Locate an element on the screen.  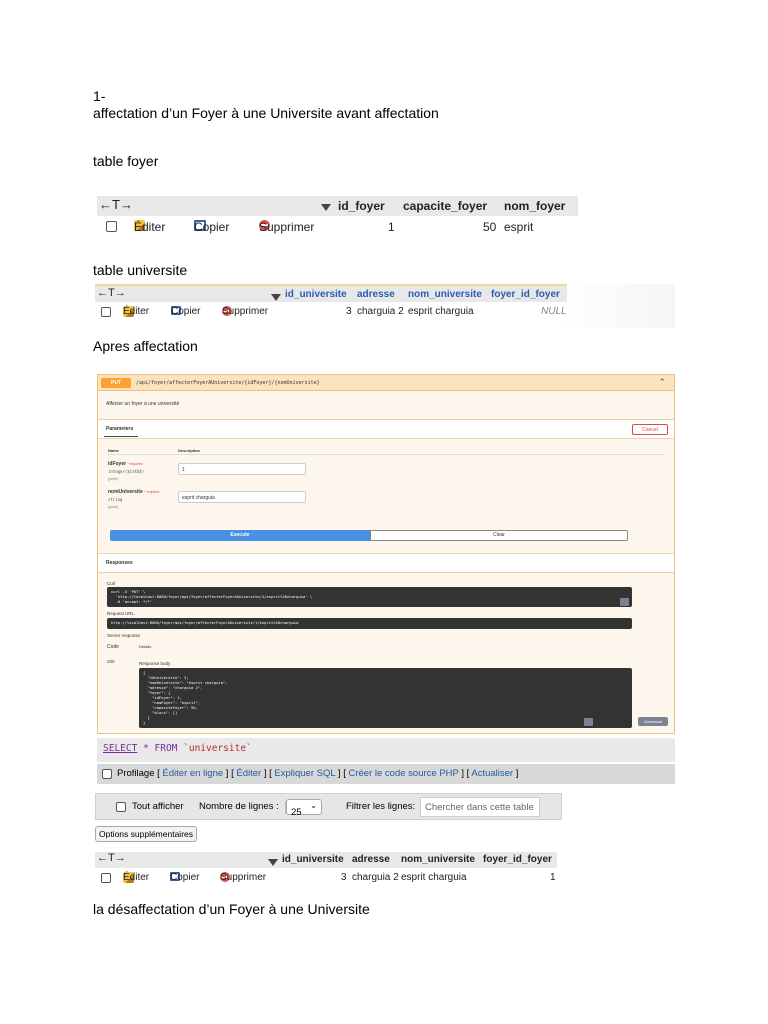
options-button: Options supplémentaires is located at coordinates (146, 834).